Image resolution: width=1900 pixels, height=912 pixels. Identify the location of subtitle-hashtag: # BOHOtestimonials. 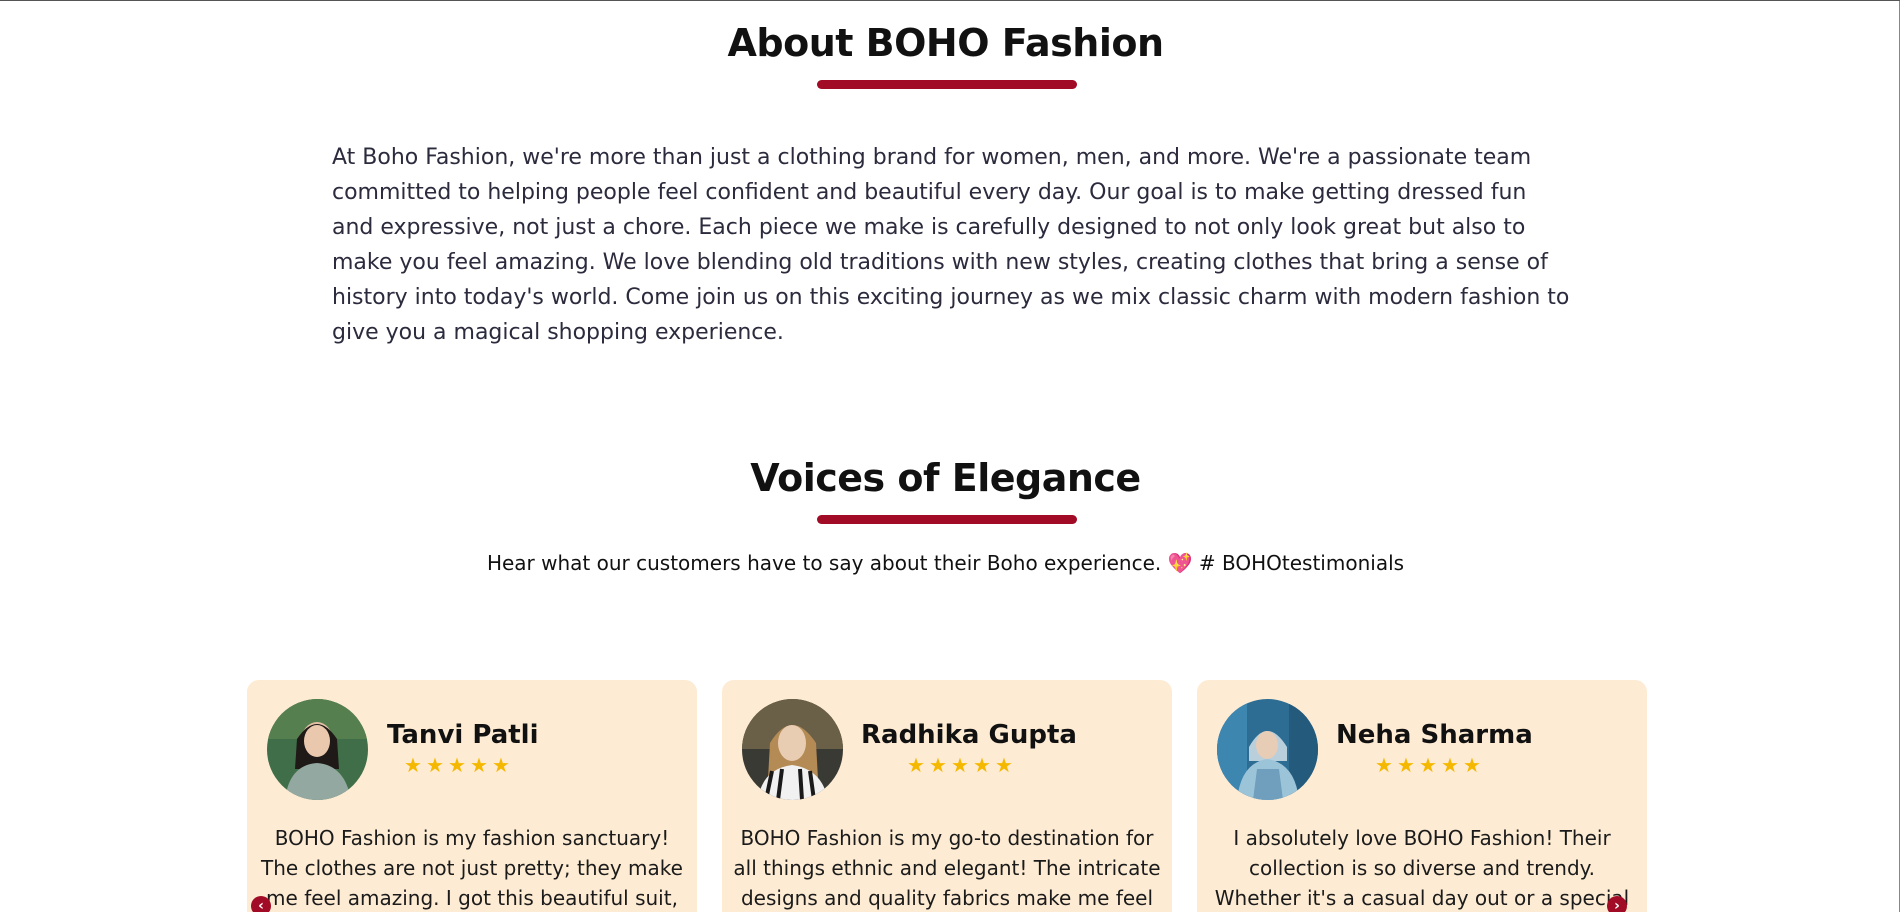
(1301, 563).